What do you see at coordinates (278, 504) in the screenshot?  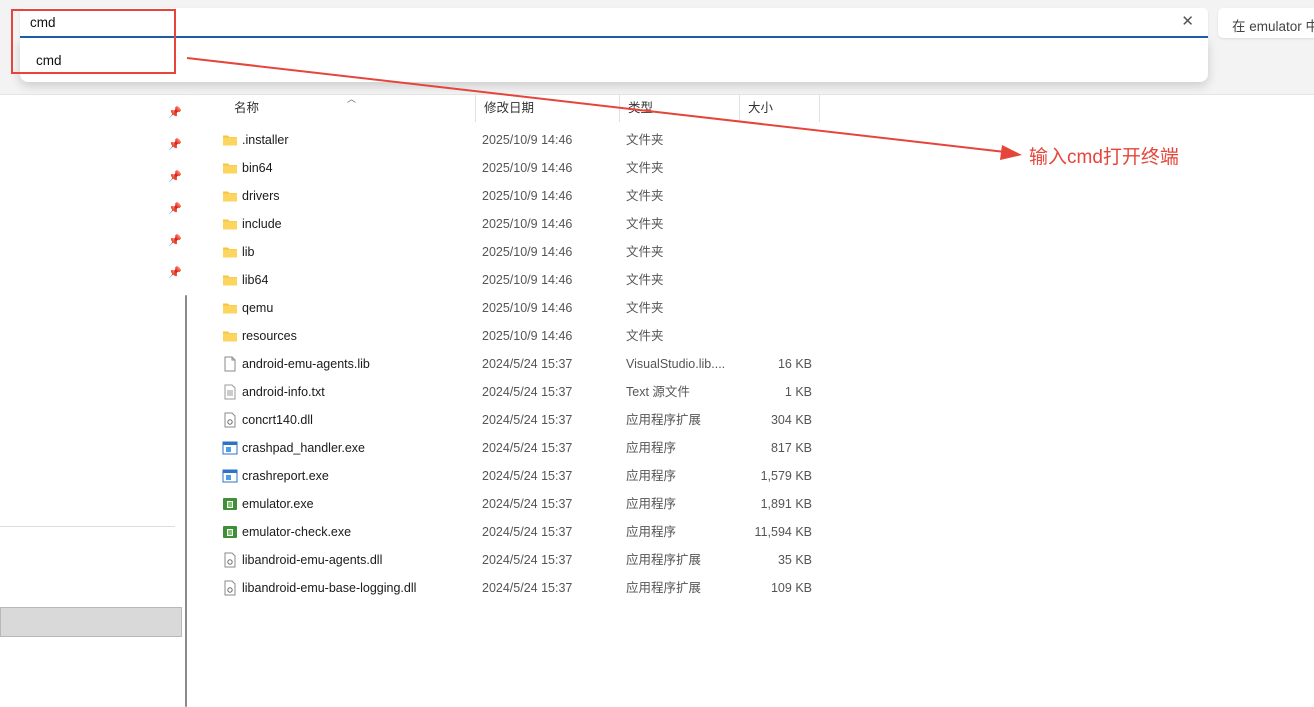 I see `file-name: emulator.exe` at bounding box center [278, 504].